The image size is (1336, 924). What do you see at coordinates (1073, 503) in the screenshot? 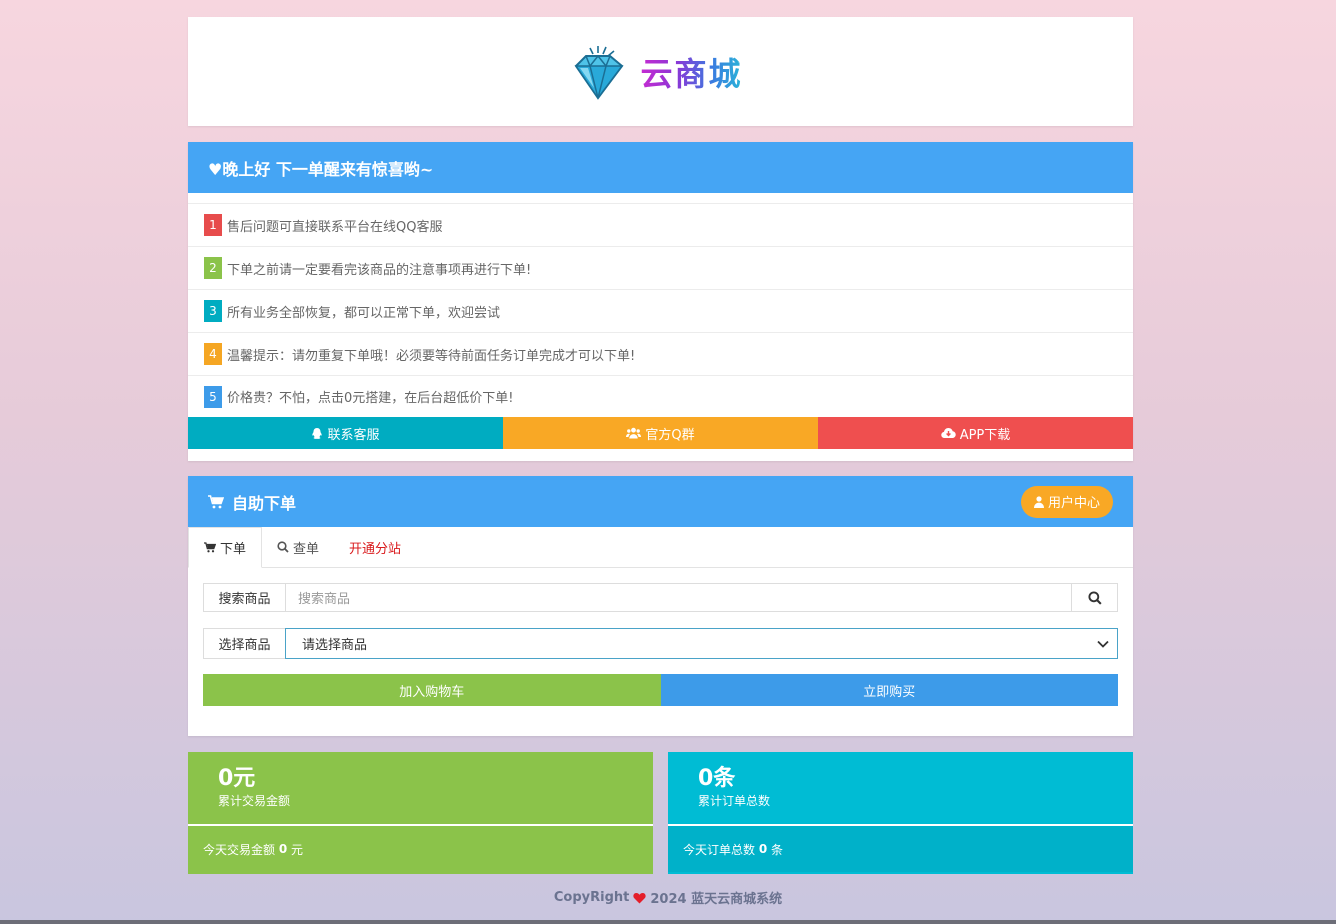
I see `user-center-label: 用户中心` at bounding box center [1073, 503].